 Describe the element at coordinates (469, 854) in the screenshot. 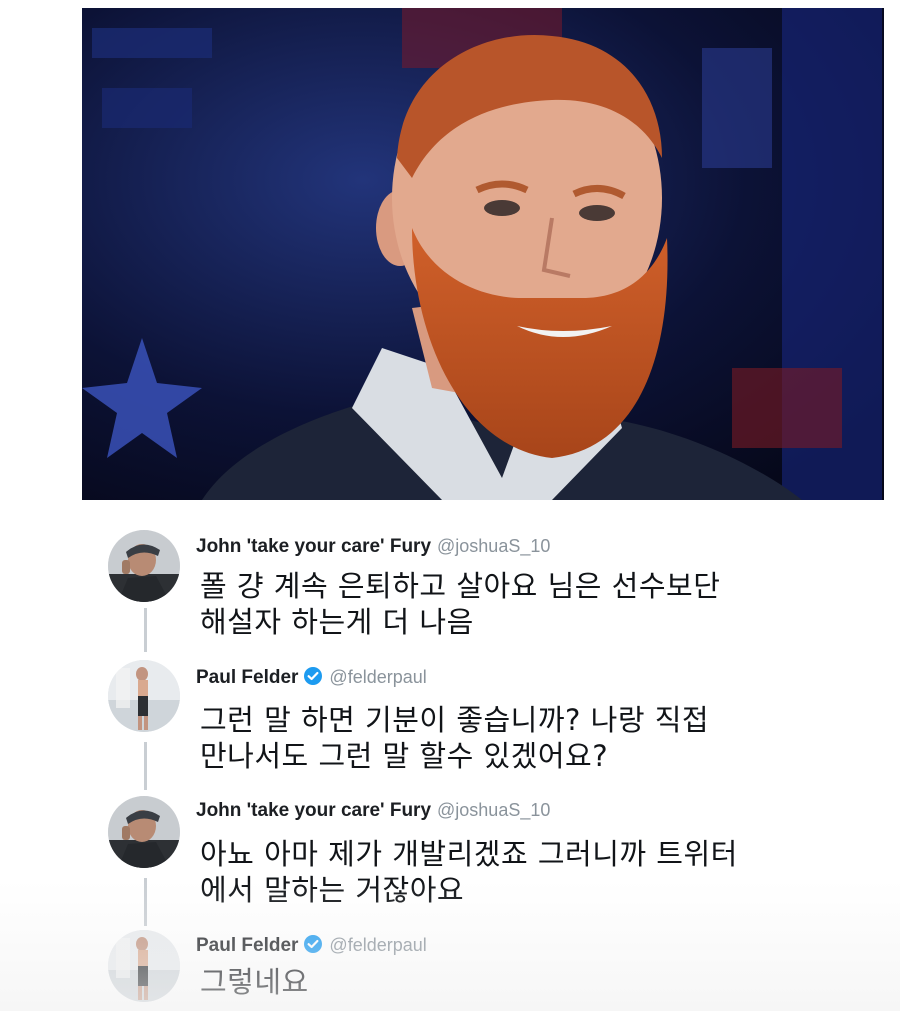

I see `tweet-text-line: 아뇨 아마 제가 개발리겠죠 그러니까 트위터` at that location.